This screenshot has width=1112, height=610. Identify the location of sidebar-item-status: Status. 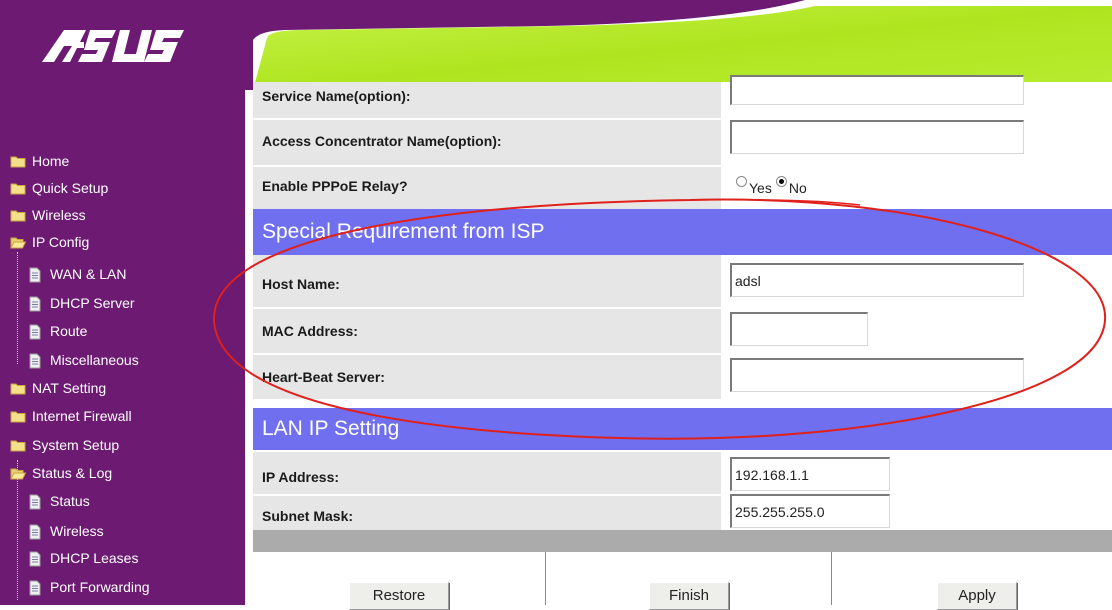
(59, 501).